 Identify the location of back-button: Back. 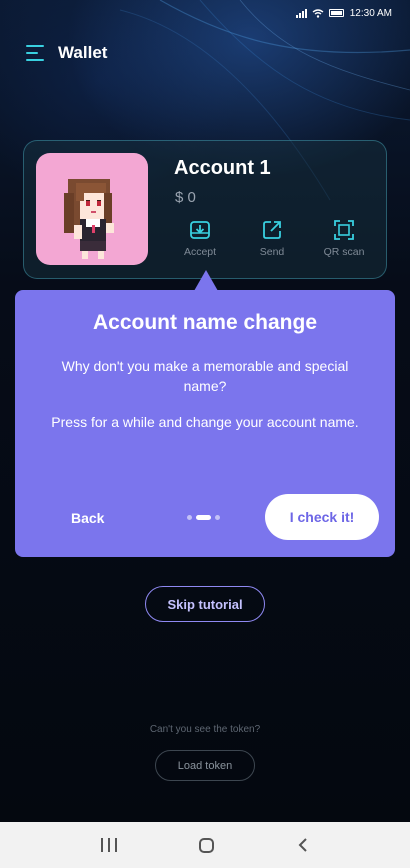
(87, 518).